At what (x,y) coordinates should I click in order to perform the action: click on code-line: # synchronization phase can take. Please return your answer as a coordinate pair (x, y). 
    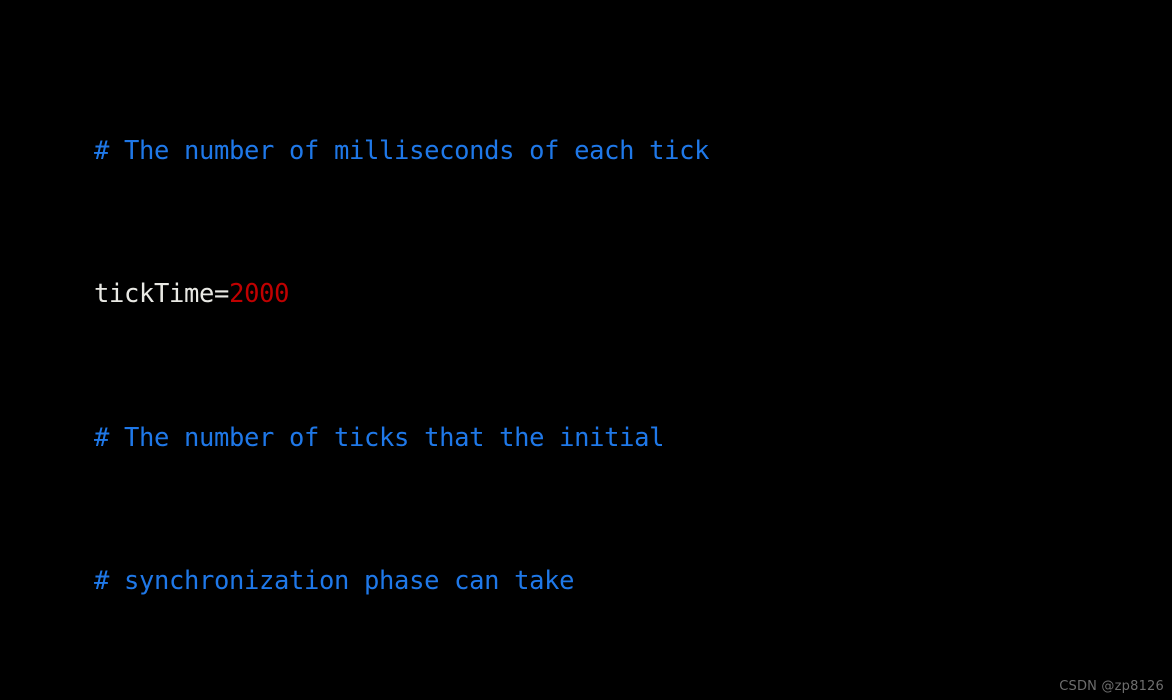
    Looking at the image, I should click on (586, 562).